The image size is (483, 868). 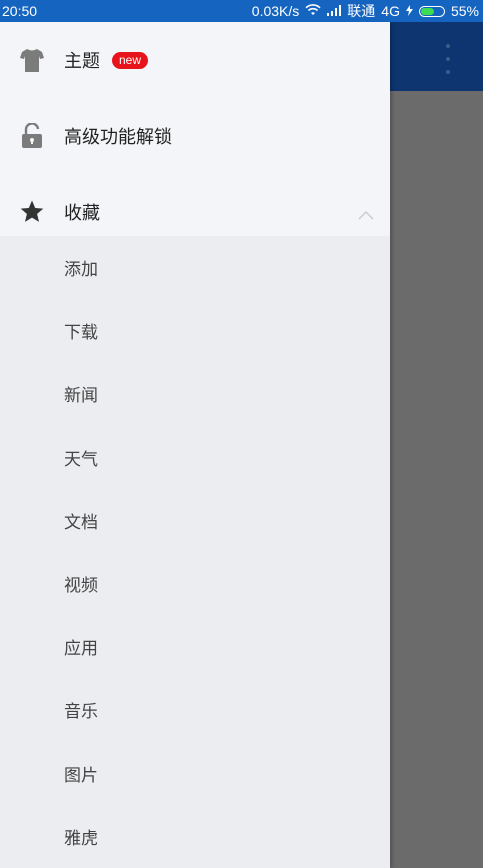 I want to click on network-type: 4G, so click(x=390, y=11).